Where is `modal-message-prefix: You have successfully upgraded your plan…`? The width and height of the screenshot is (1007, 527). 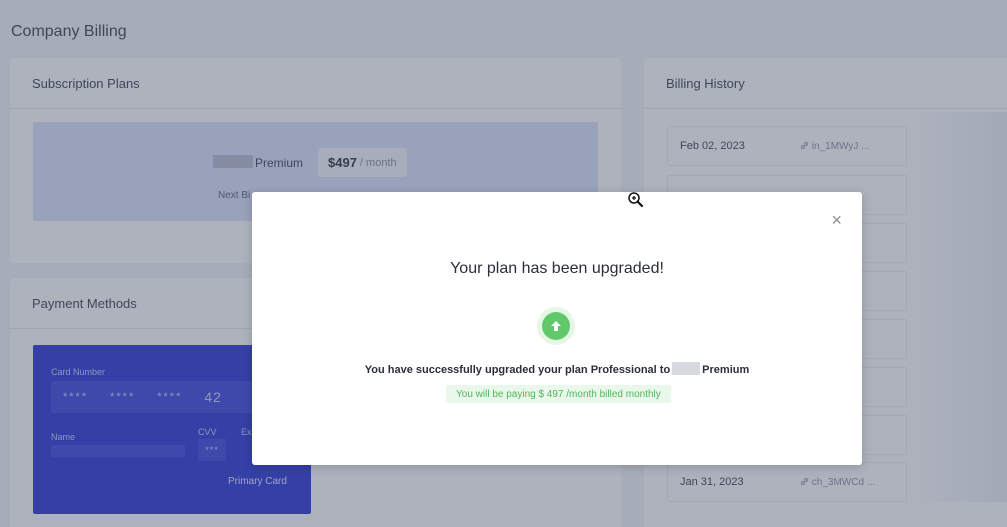 modal-message-prefix: You have successfully upgraded your plan… is located at coordinates (517, 370).